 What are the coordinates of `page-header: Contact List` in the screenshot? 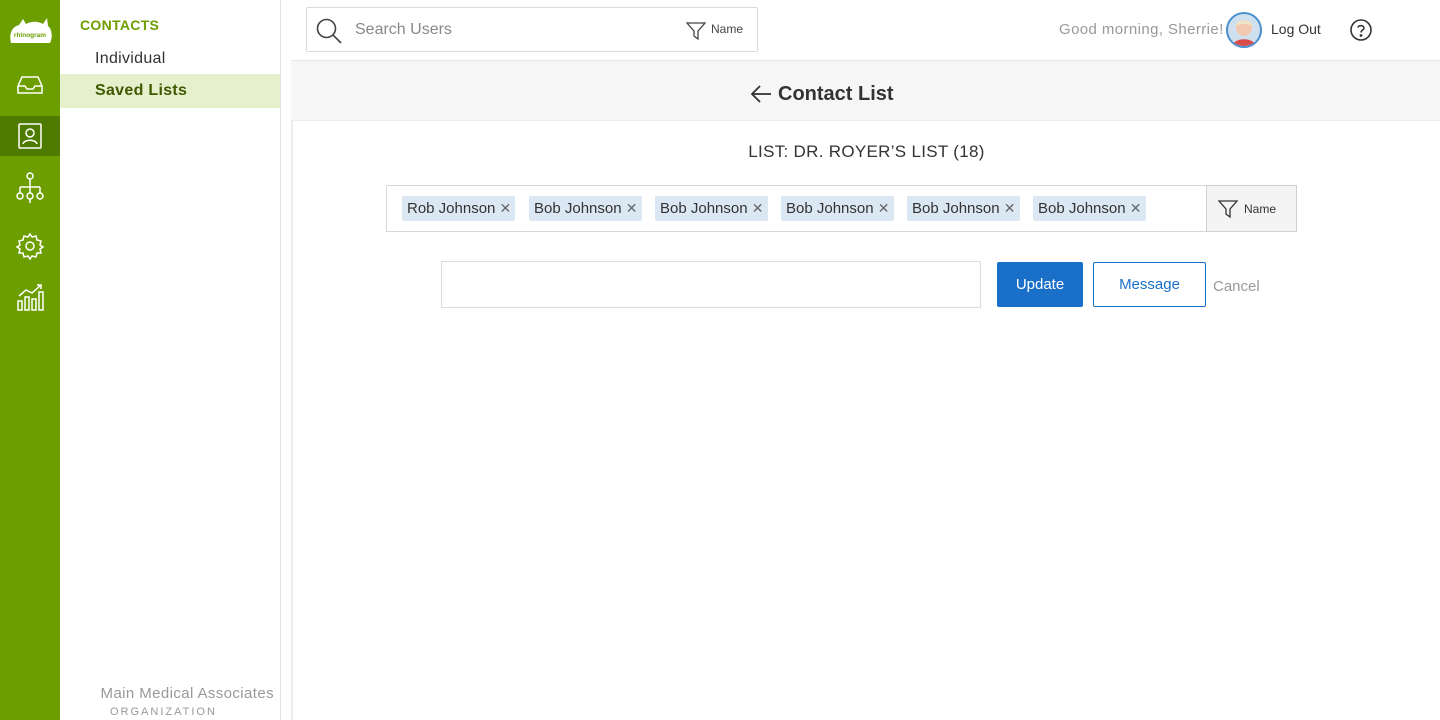 It's located at (865, 91).